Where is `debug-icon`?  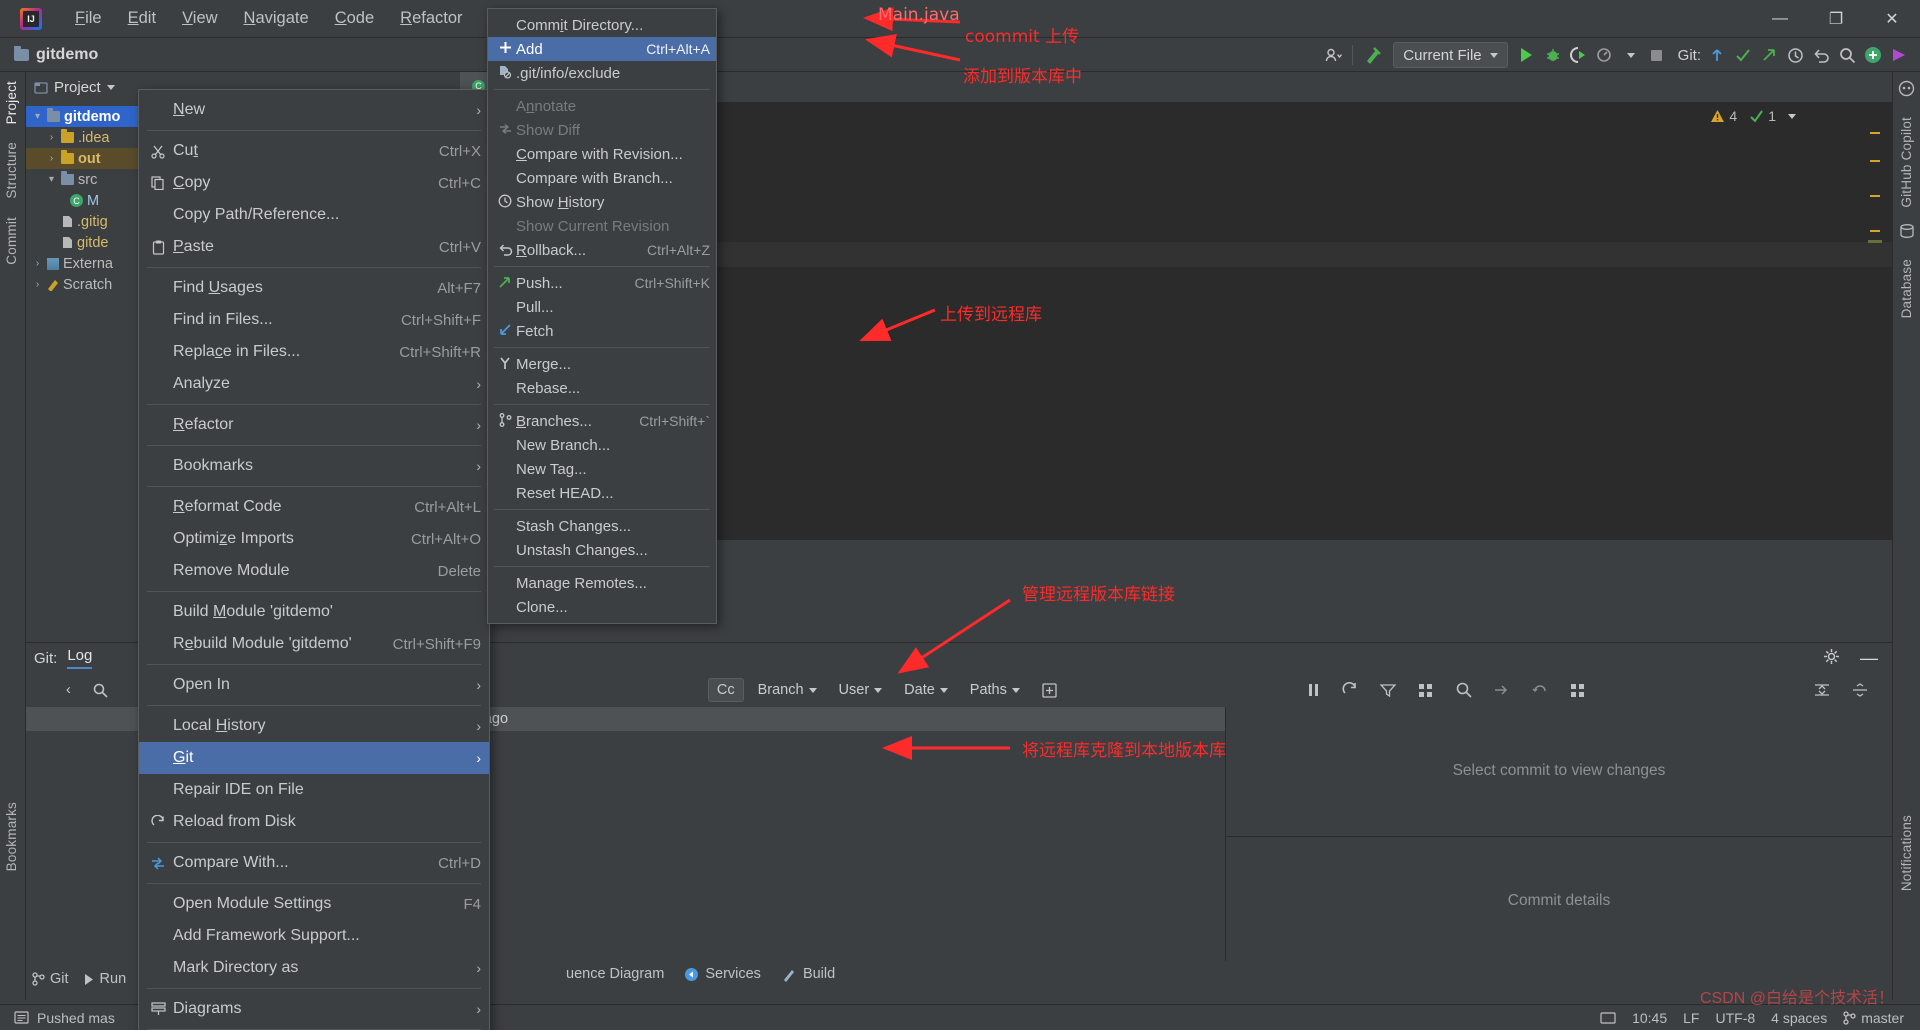 debug-icon is located at coordinates (1553, 55).